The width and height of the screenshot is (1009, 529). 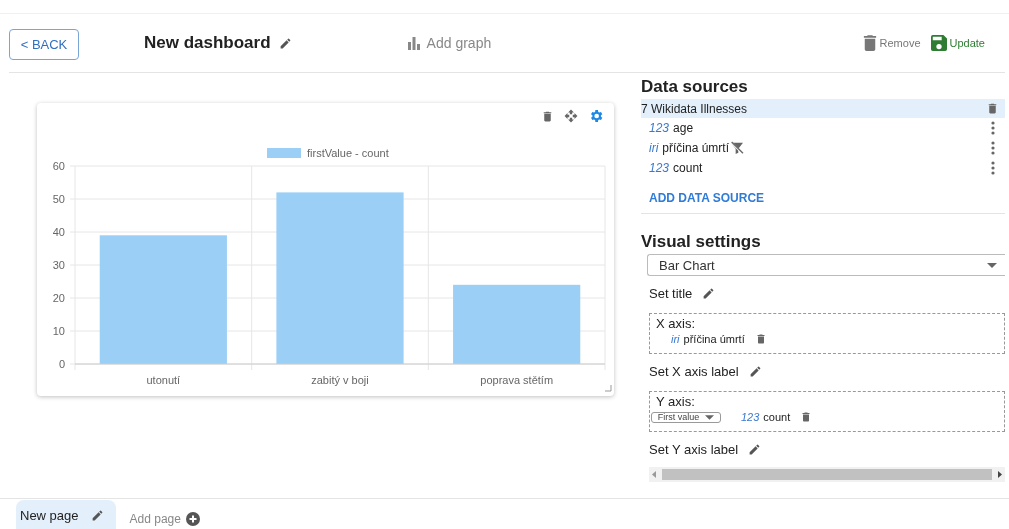 I want to click on y-tick-label: 50, so click(x=58, y=199).